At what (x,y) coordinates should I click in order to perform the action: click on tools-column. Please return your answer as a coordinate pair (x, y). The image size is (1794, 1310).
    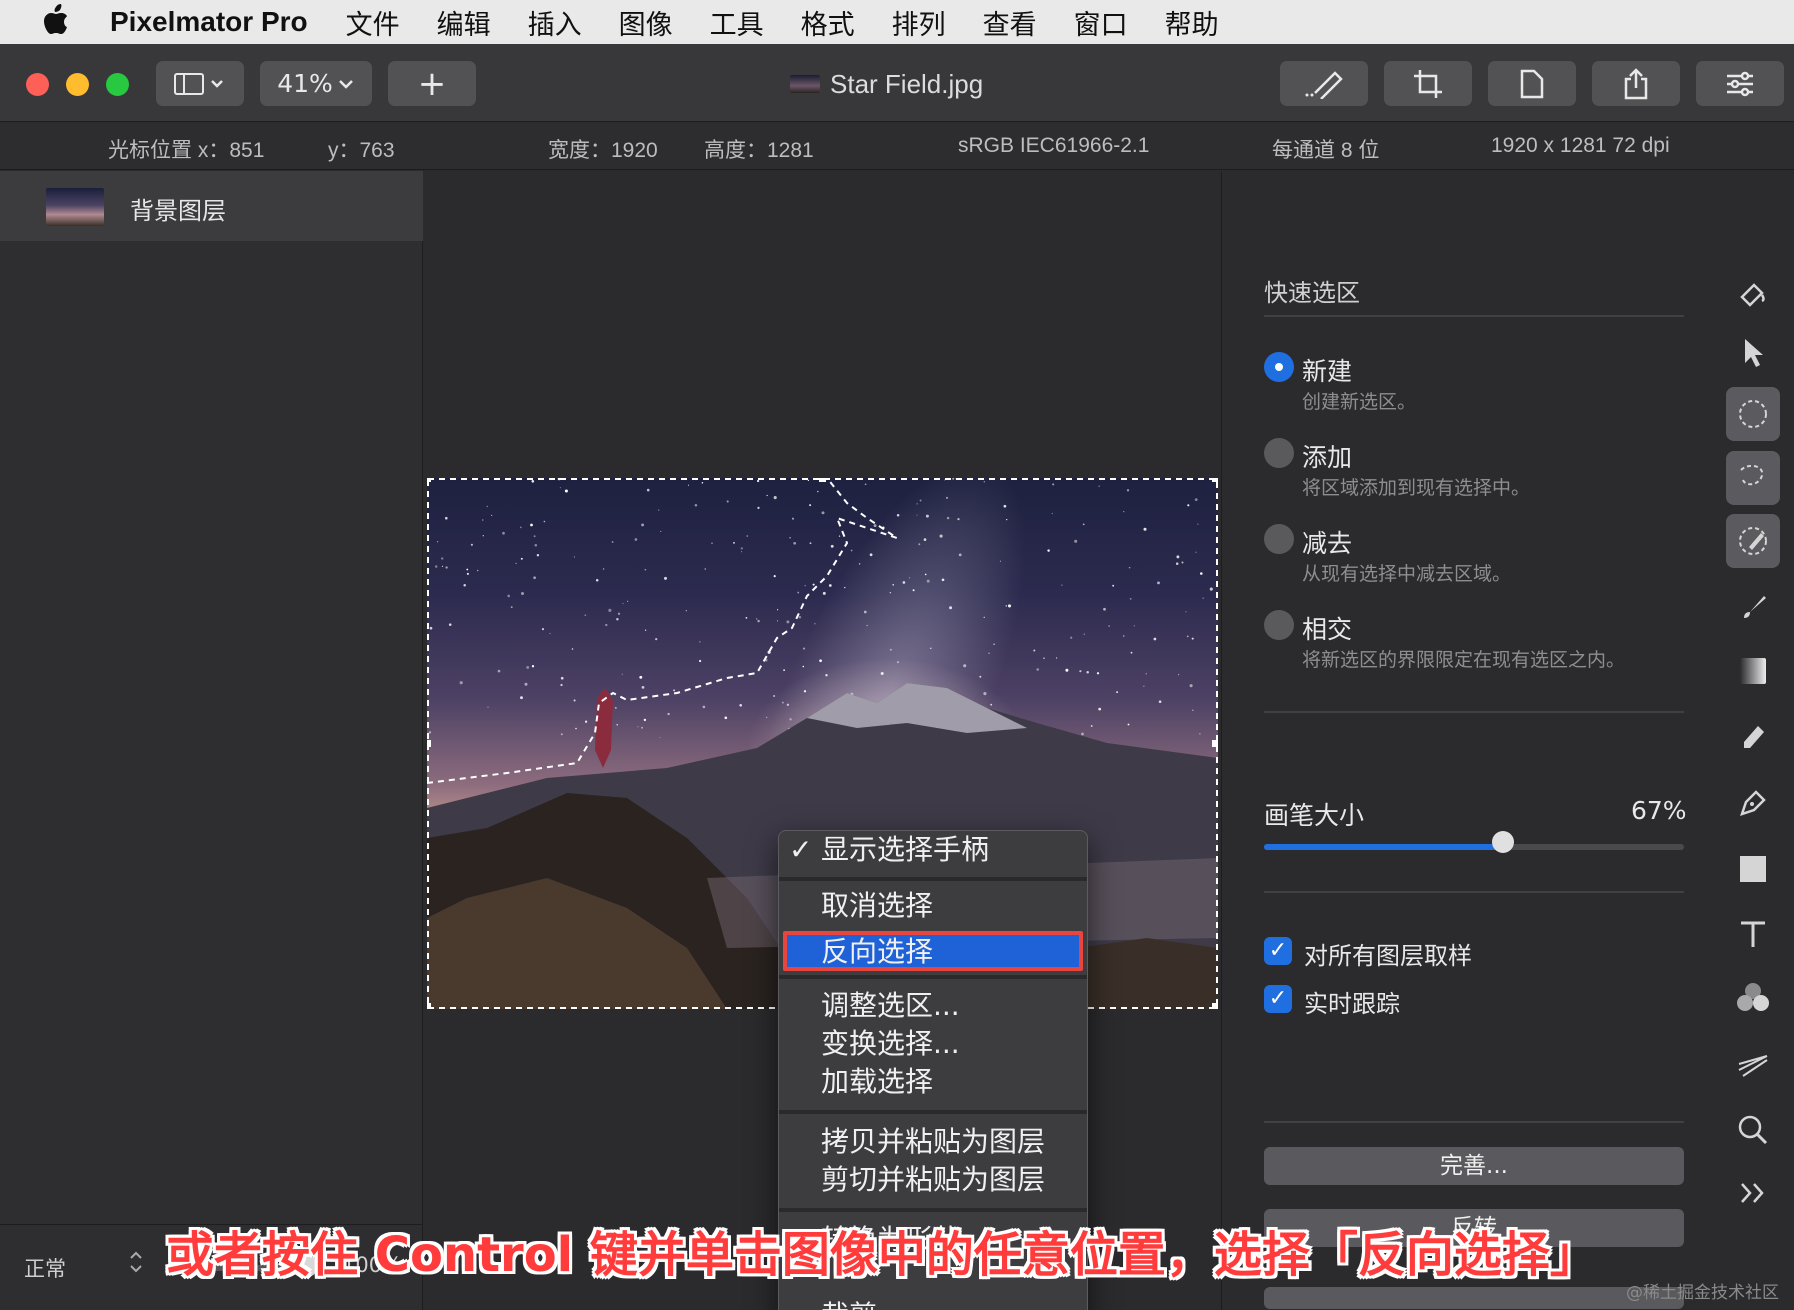
    Looking at the image, I should click on (1750, 740).